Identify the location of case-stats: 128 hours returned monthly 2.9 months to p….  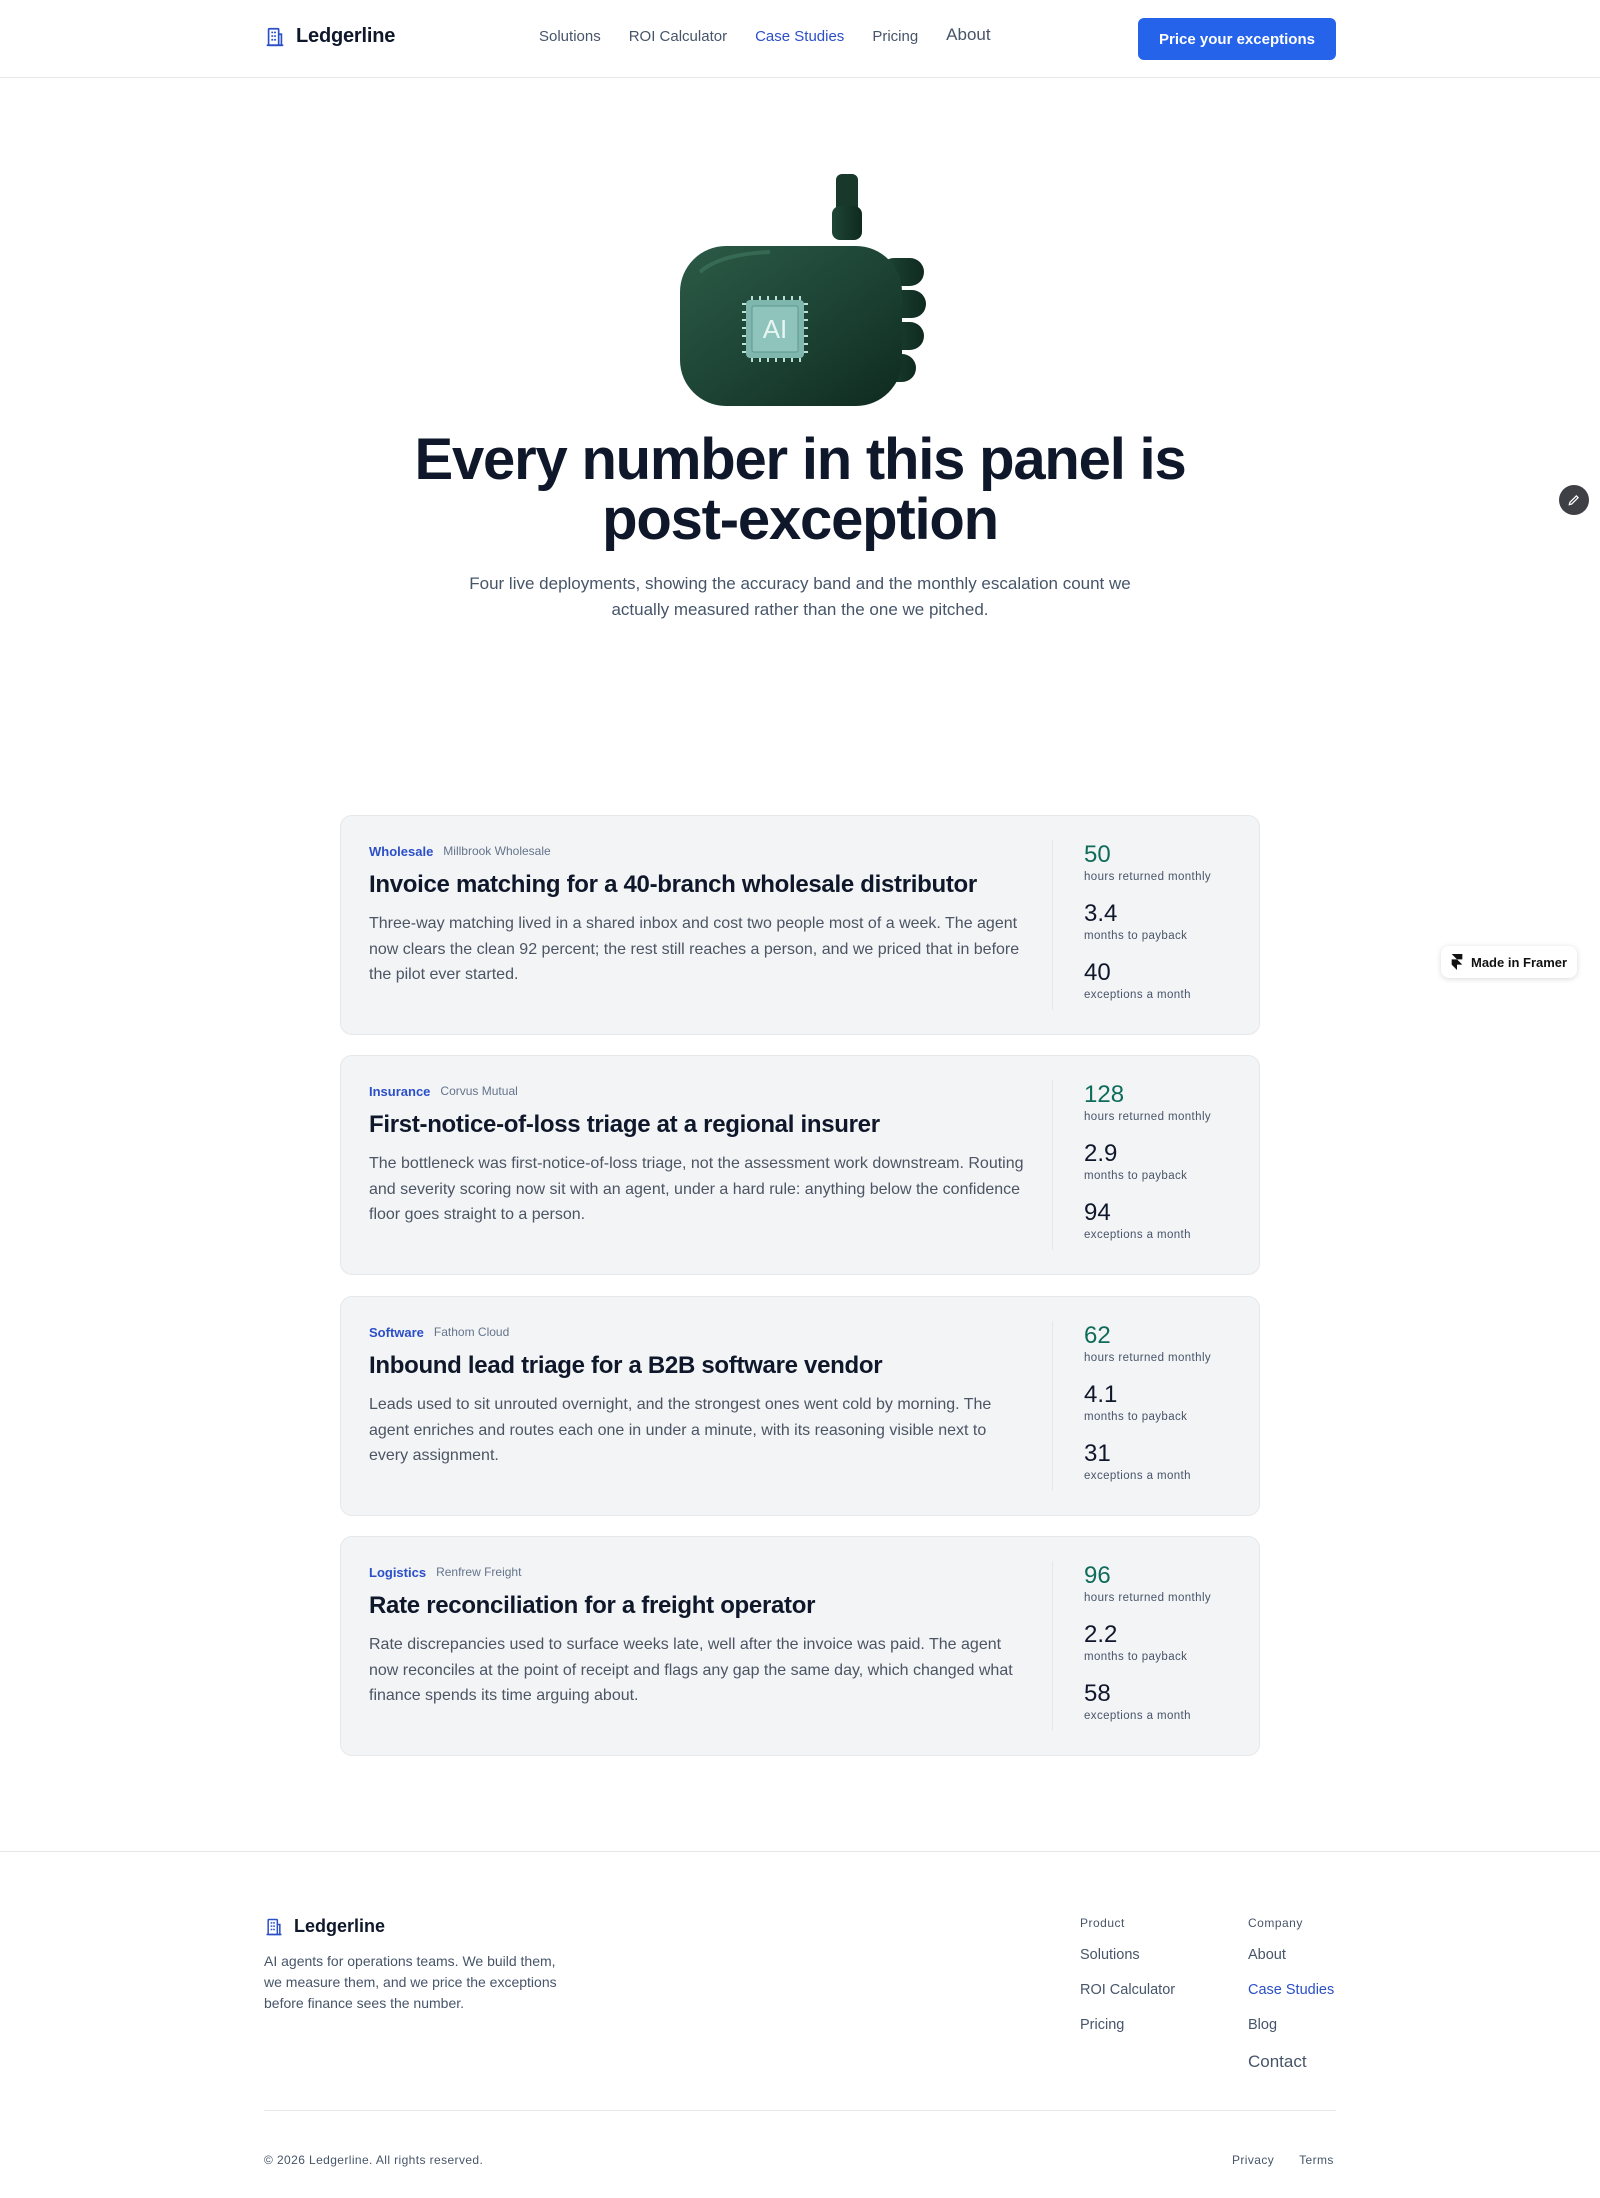
(1147, 1168).